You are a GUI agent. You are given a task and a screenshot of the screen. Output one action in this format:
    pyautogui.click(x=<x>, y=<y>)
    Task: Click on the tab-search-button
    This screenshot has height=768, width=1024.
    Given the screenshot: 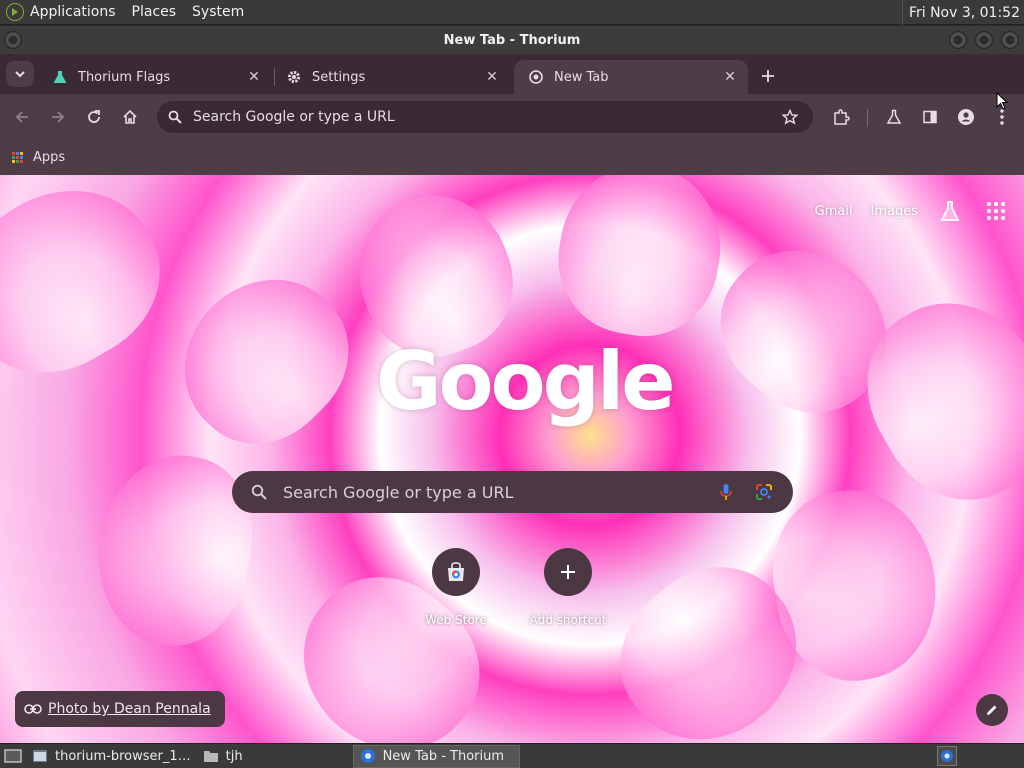 What is the action you would take?
    pyautogui.click(x=20, y=74)
    